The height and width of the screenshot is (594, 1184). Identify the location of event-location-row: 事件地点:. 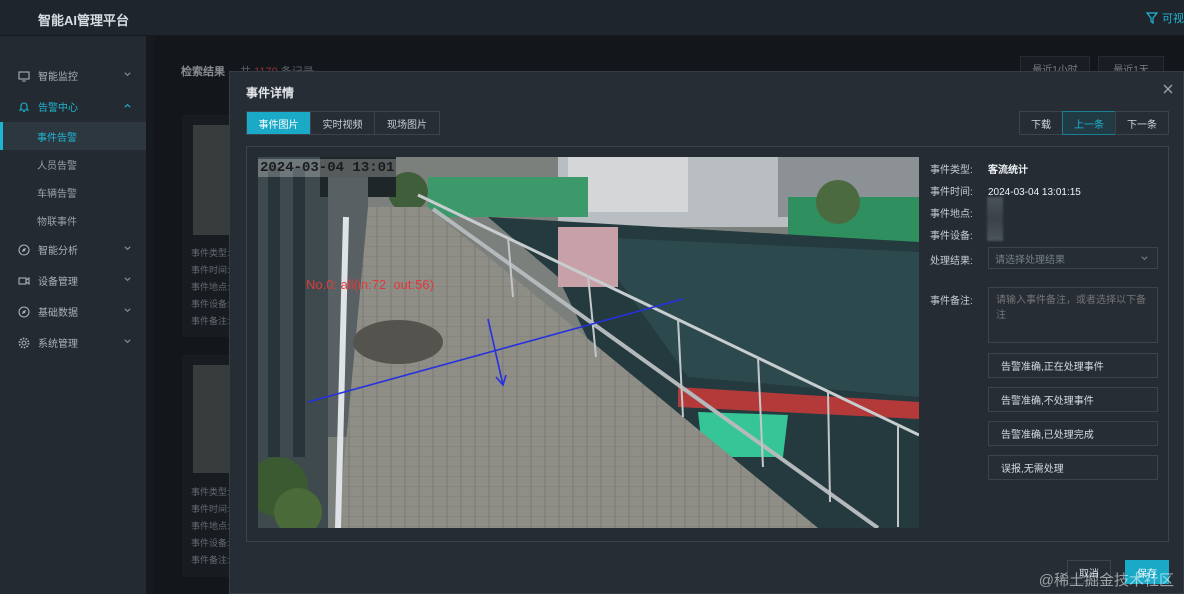
(959, 212).